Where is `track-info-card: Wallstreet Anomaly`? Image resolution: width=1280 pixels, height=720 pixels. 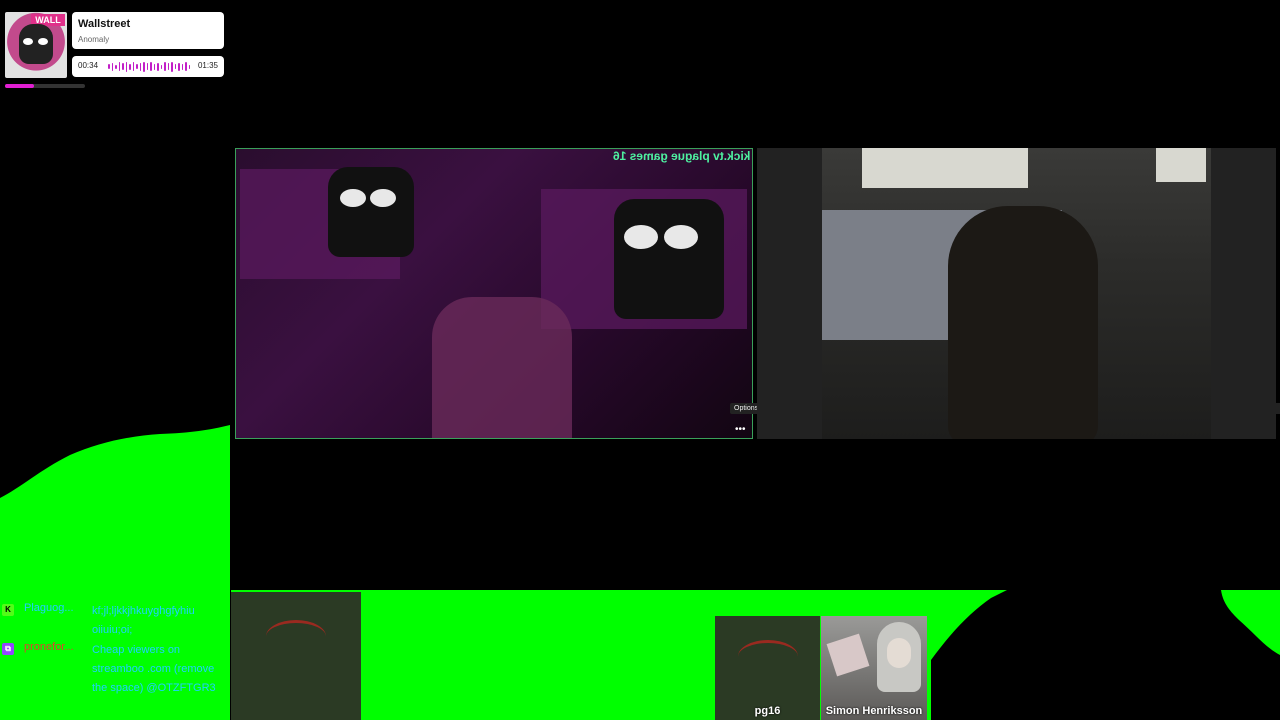 track-info-card: Wallstreet Anomaly is located at coordinates (148, 30).